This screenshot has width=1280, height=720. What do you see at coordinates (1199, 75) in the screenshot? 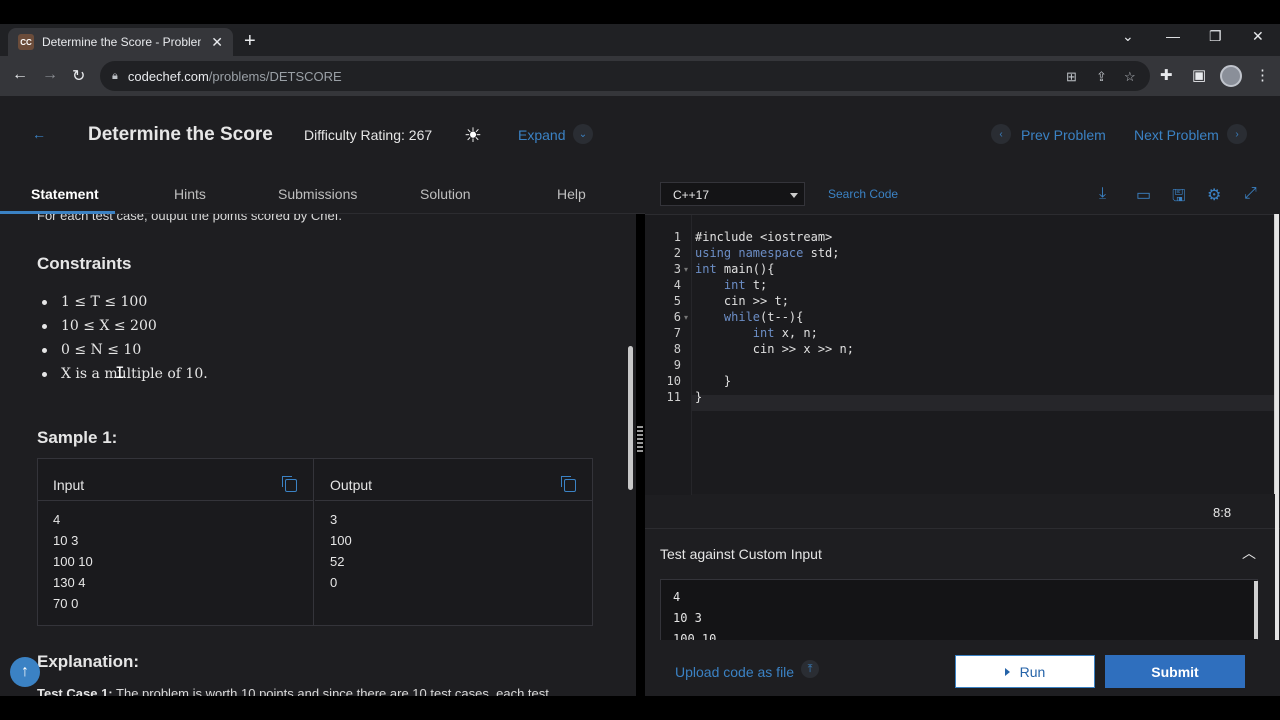
I see `sidepanel-icon: ▣` at bounding box center [1199, 75].